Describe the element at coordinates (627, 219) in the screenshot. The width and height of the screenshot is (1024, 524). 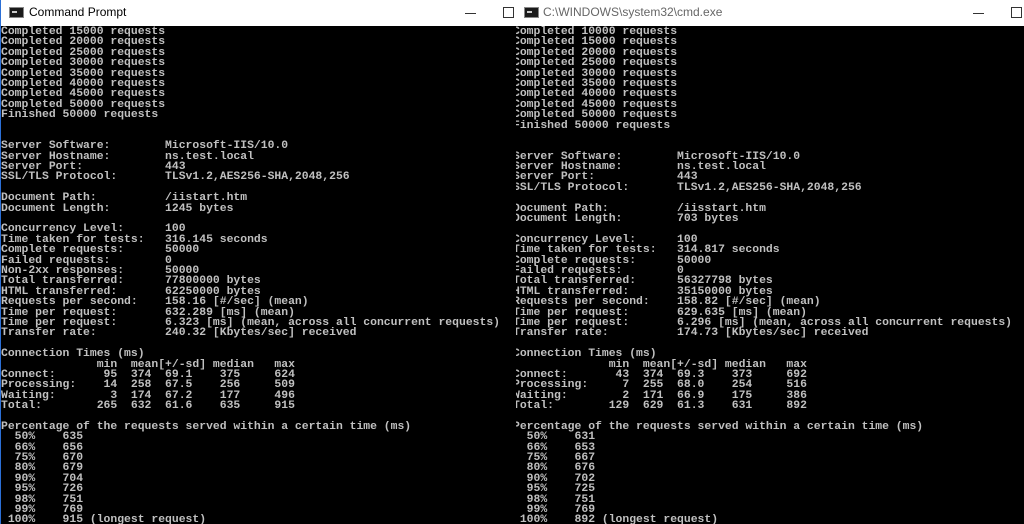
I see `console-line: Document Length: 703 bytes` at that location.